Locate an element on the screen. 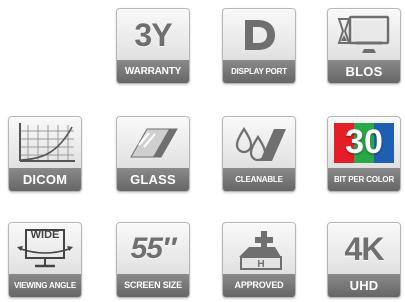 Image resolution: width=405 pixels, height=302 pixels. drops-wiper-icon is located at coordinates (259, 143).